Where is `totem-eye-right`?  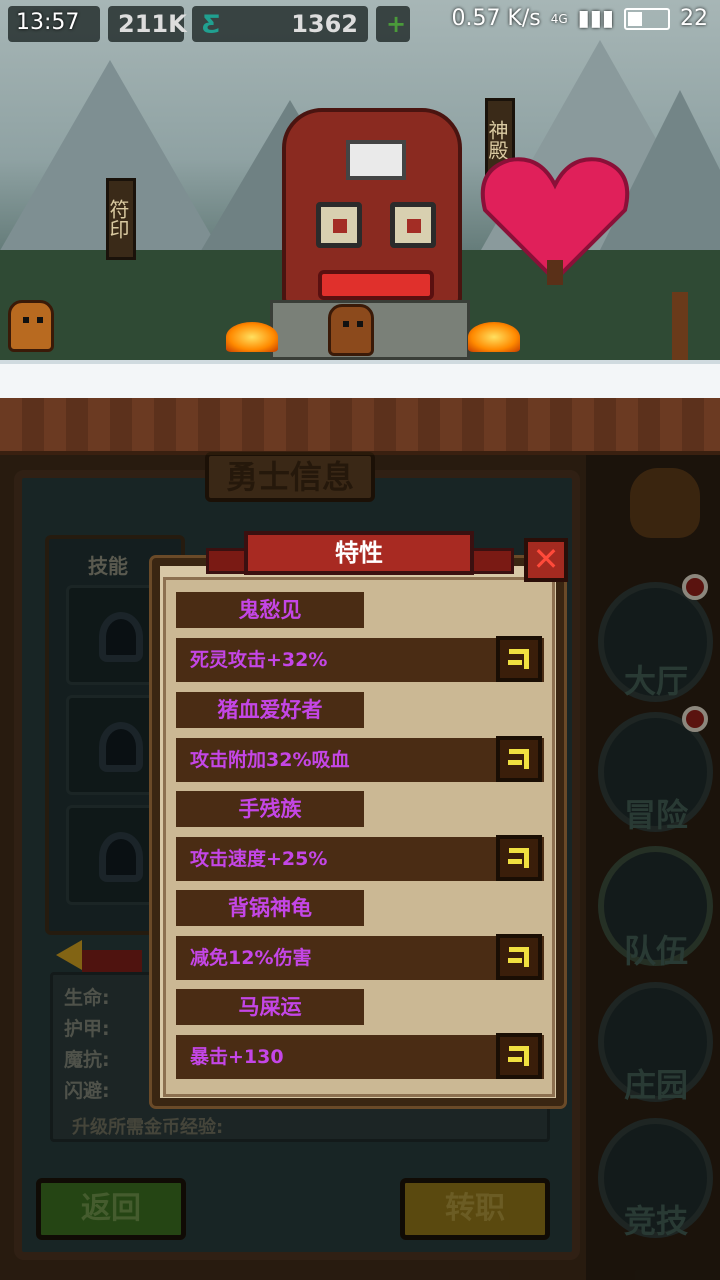
totem-eye-right is located at coordinates (413, 225).